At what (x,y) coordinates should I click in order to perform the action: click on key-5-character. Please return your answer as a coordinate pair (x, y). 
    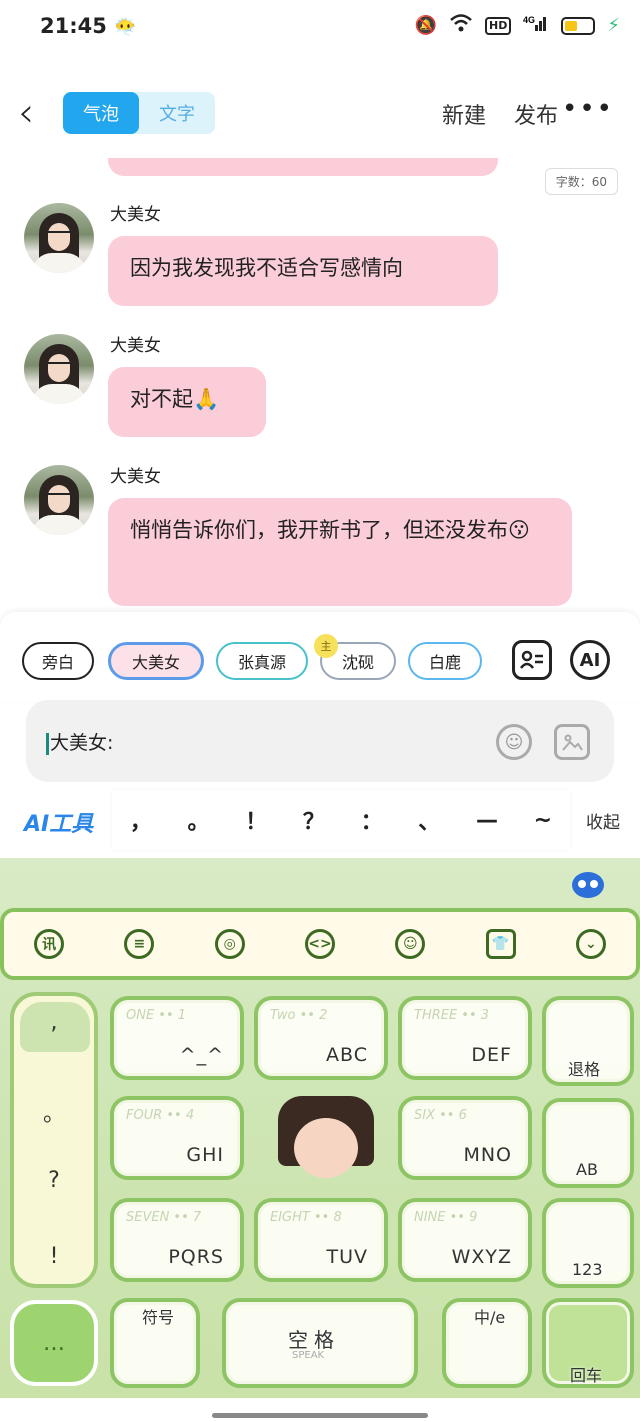
    Looking at the image, I should click on (325, 1146).